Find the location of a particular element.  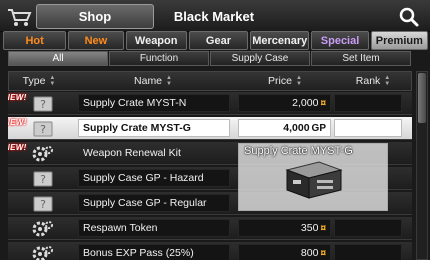

column-name: Name ▲ ▼ is located at coordinates (153, 81).